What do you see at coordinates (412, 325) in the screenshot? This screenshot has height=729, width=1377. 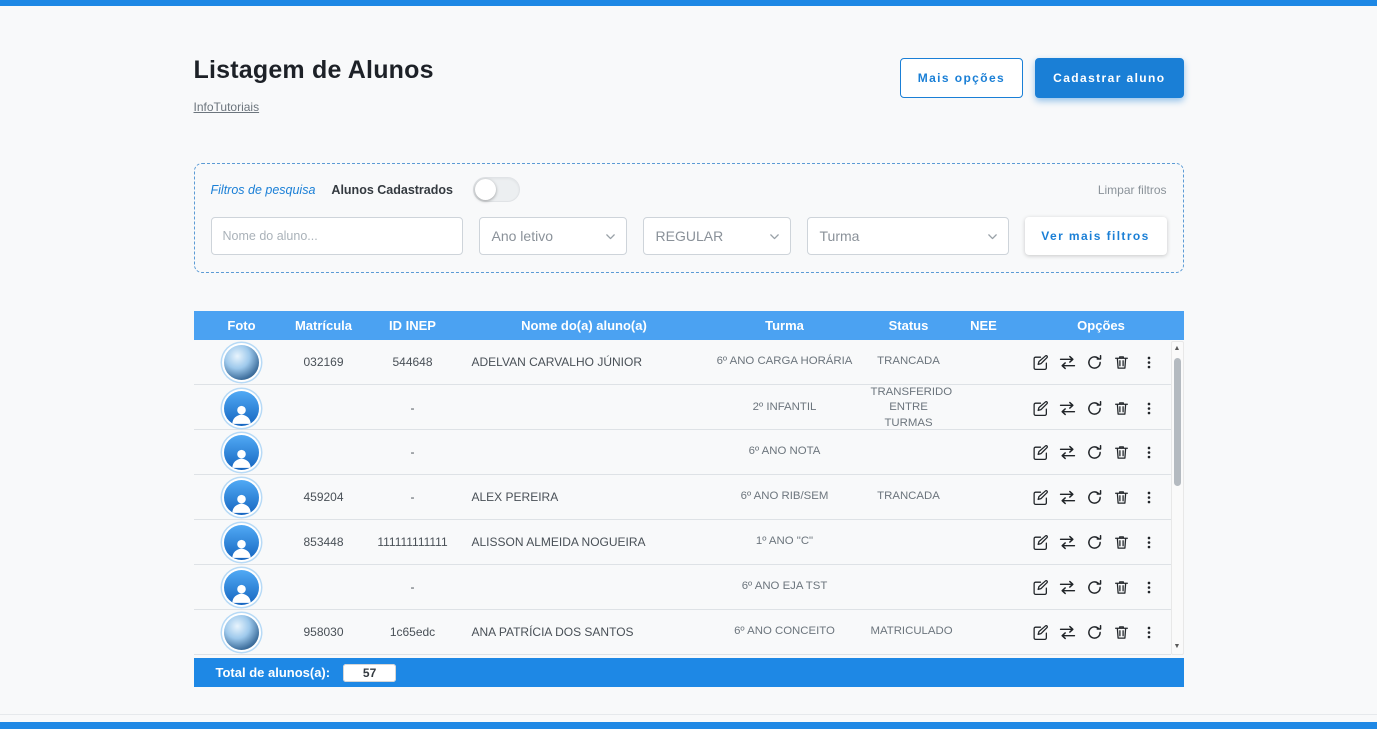 I see `column-header-id-inep: ID INEP` at bounding box center [412, 325].